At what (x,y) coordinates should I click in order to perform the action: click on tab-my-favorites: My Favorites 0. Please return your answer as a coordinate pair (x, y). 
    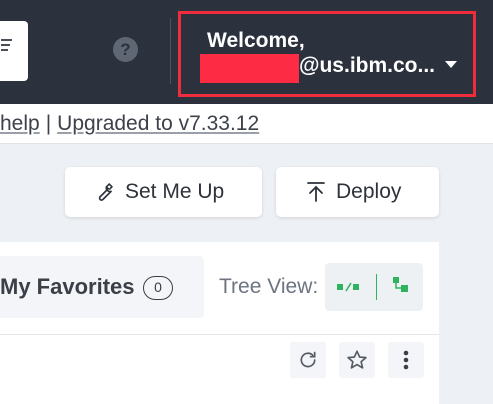
    Looking at the image, I should click on (102, 287).